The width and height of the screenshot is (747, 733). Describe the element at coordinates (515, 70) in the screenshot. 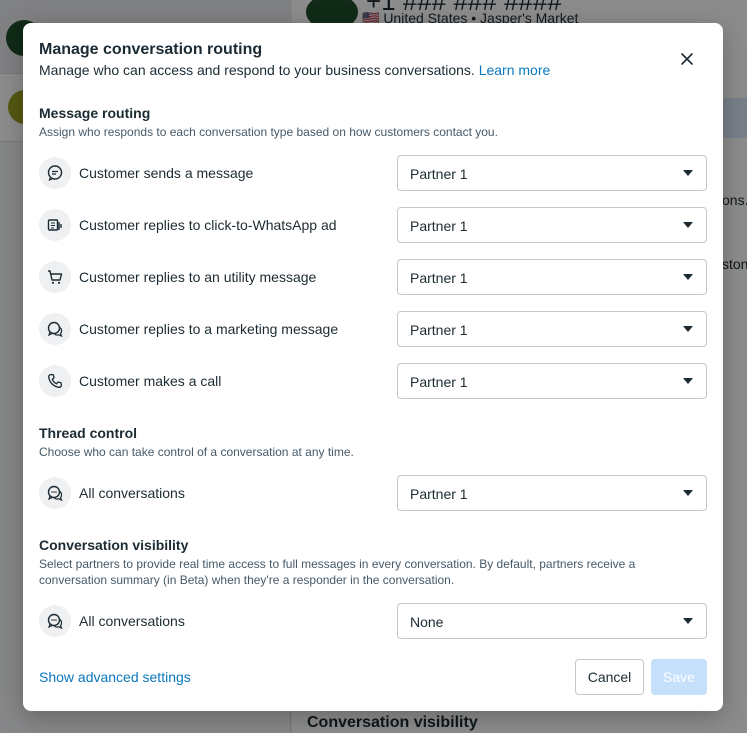

I see `learn-more-link: Learn more` at that location.